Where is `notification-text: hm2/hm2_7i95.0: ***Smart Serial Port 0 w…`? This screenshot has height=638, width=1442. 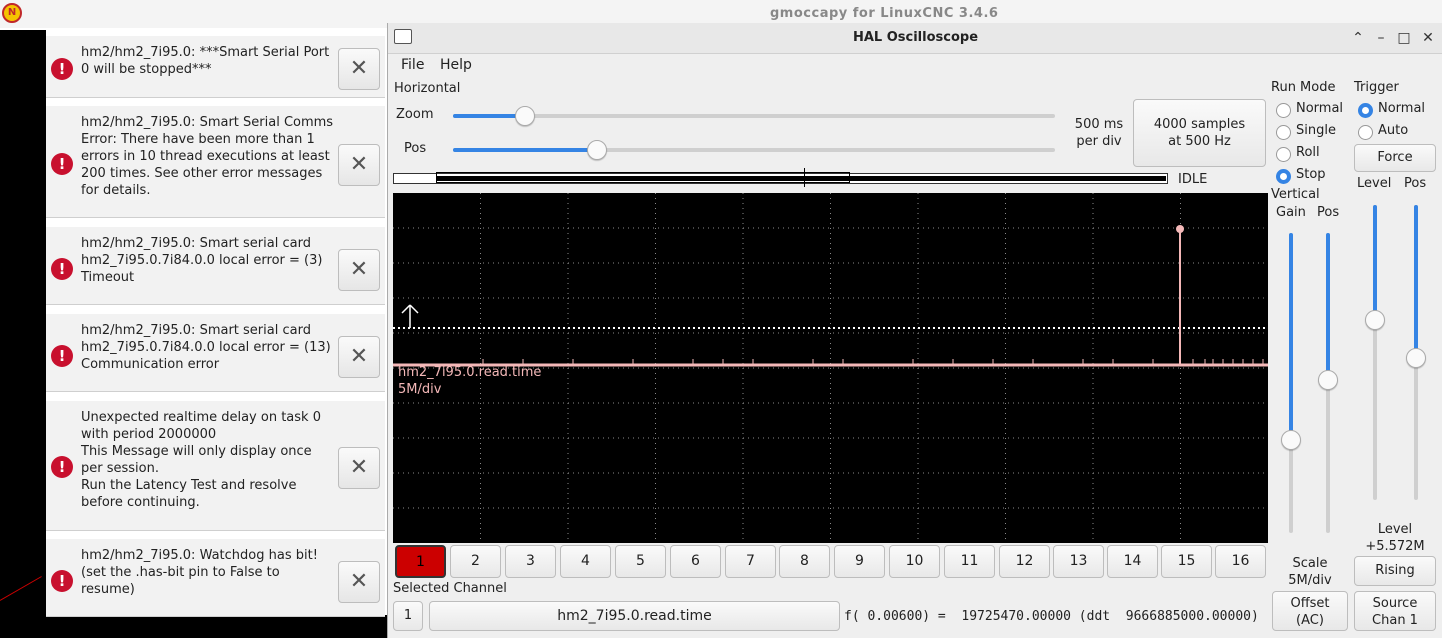
notification-text: hm2/hm2_7i95.0: ***Smart Serial Port 0 w… is located at coordinates (205, 61).